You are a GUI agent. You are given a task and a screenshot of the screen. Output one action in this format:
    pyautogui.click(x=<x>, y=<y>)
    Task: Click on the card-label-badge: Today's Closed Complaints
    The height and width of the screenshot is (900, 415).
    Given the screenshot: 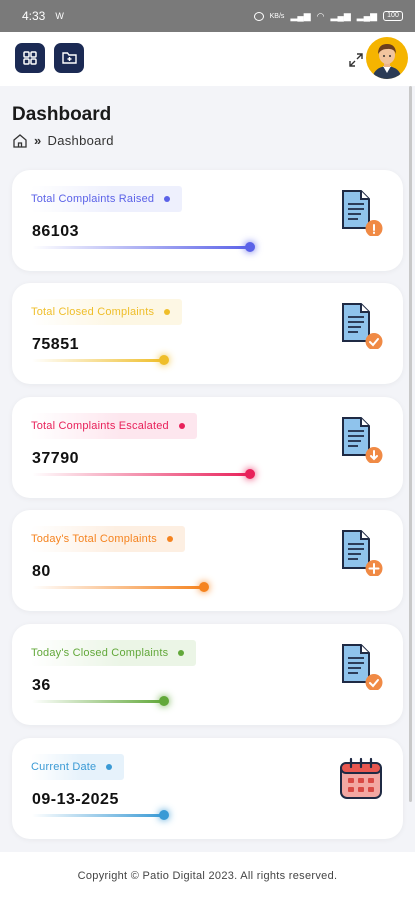 What is the action you would take?
    pyautogui.click(x=114, y=653)
    